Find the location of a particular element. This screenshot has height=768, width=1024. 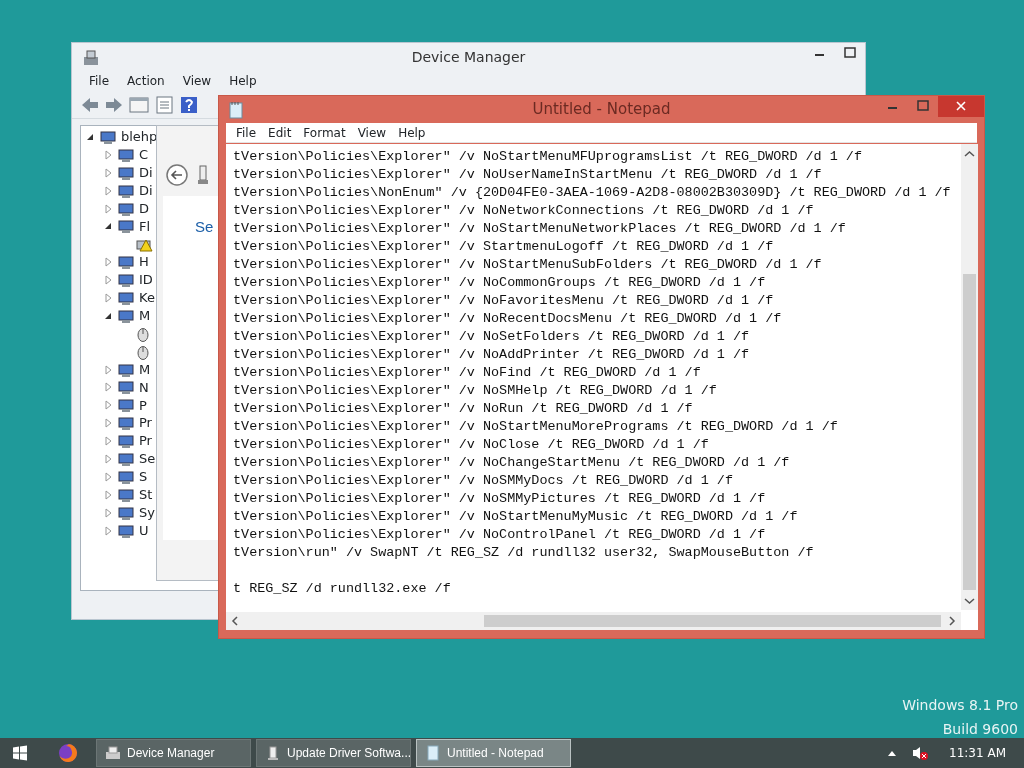

notepad-icon is located at coordinates (236, 110).